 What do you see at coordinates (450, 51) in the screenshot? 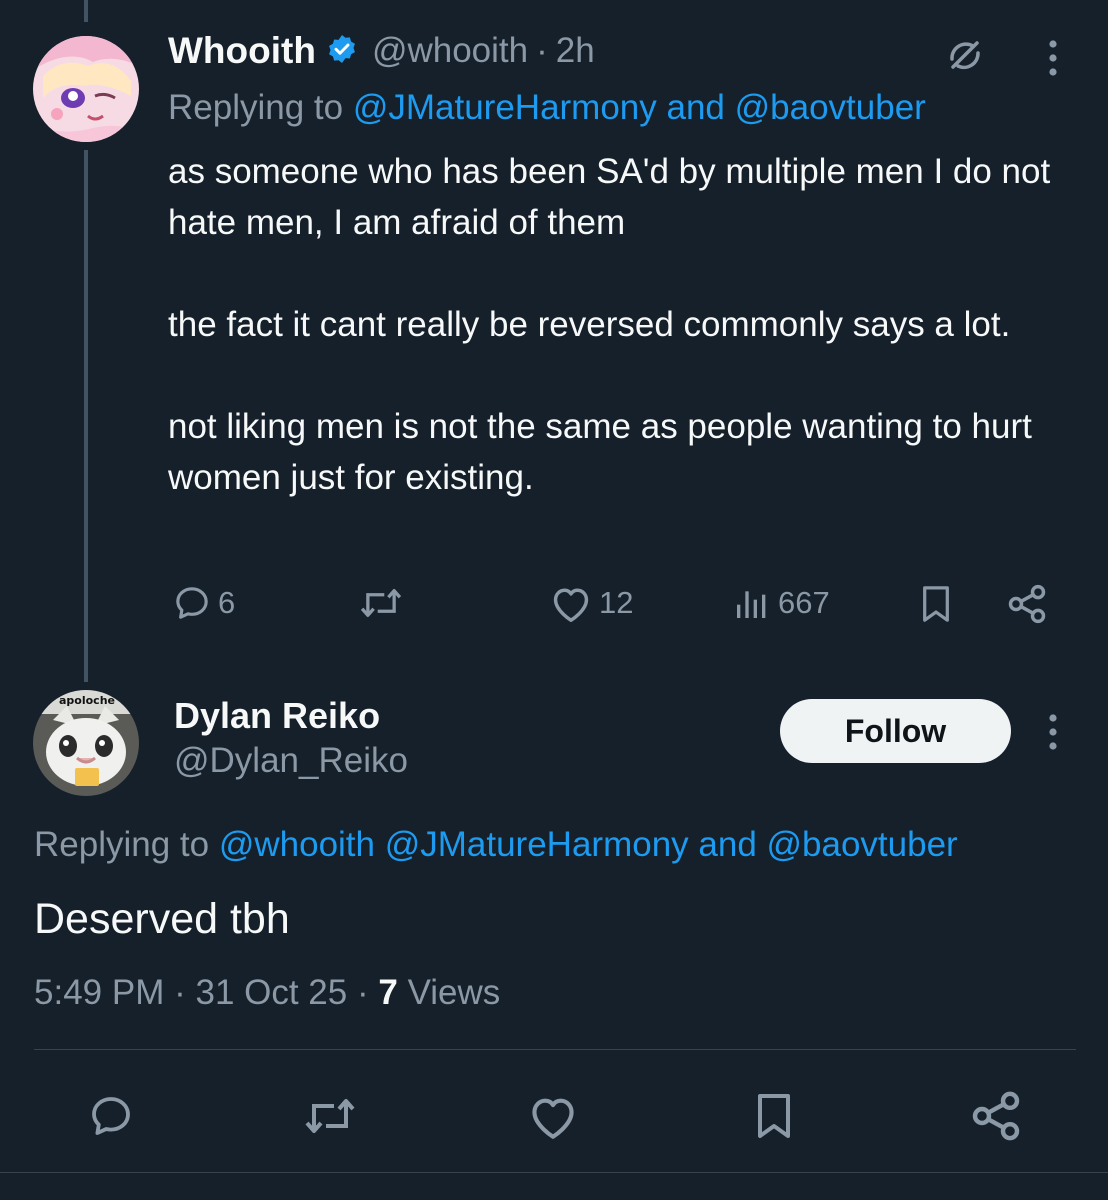
I see `handle: @whooith` at bounding box center [450, 51].